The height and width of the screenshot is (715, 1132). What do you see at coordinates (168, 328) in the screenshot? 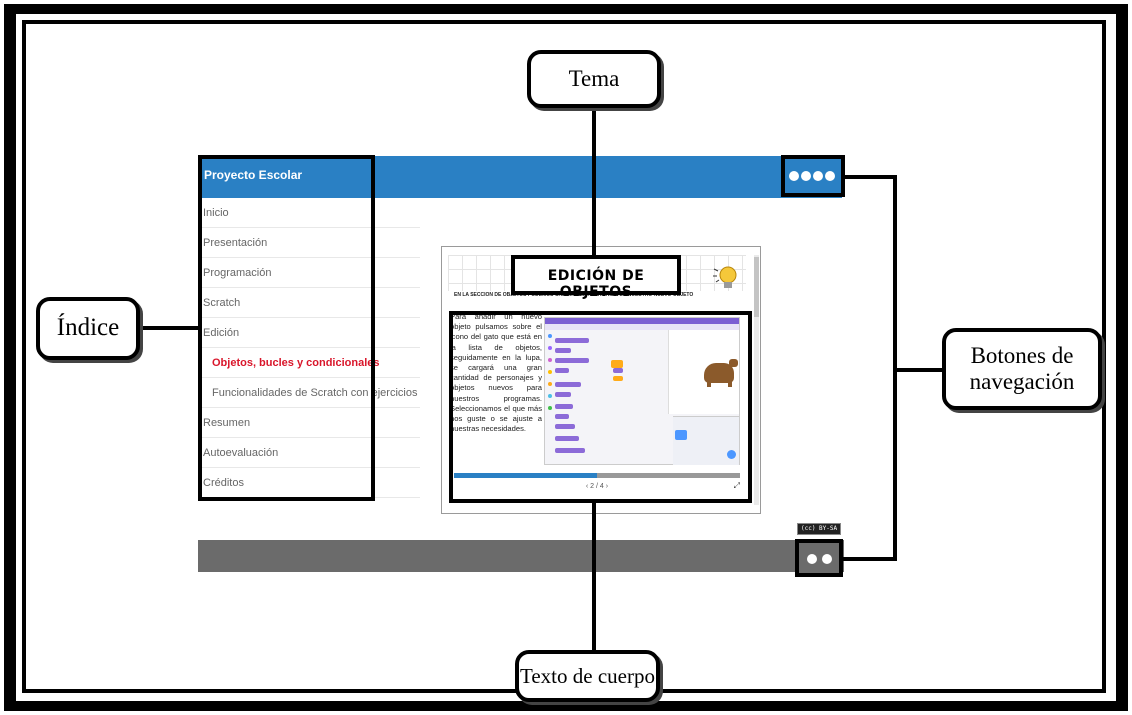
I see `connector-indice` at bounding box center [168, 328].